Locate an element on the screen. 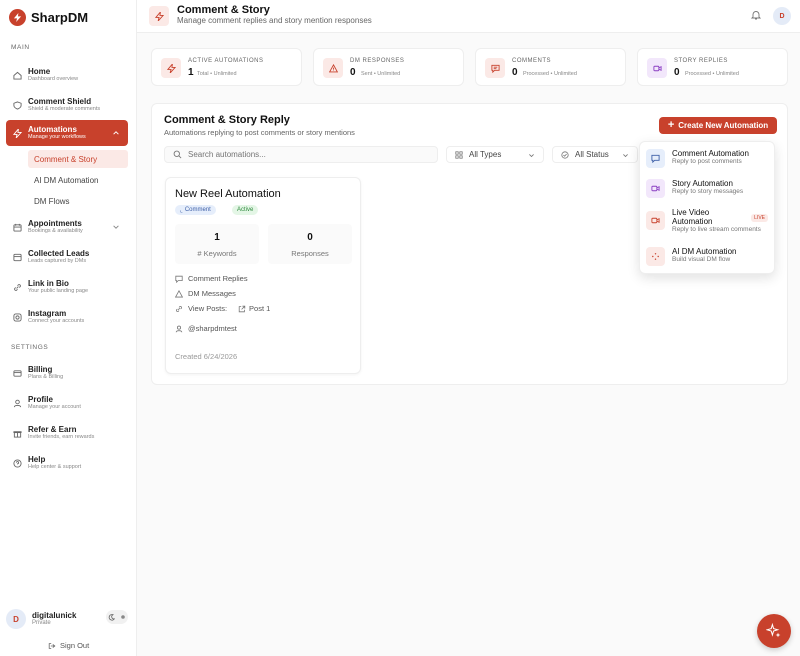 The width and height of the screenshot is (800, 656). menu-item-sub: Build visual DM flow is located at coordinates (701, 260).